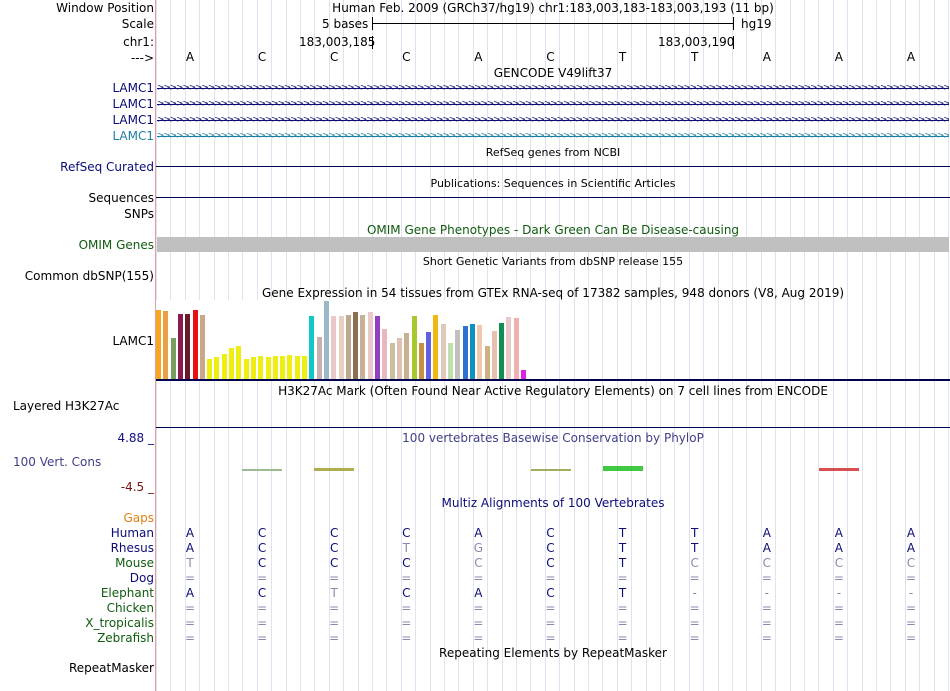 The image size is (950, 691). What do you see at coordinates (553, 153) in the screenshot?
I see `refseq-track-title: RefSeq genes from NCBI` at bounding box center [553, 153].